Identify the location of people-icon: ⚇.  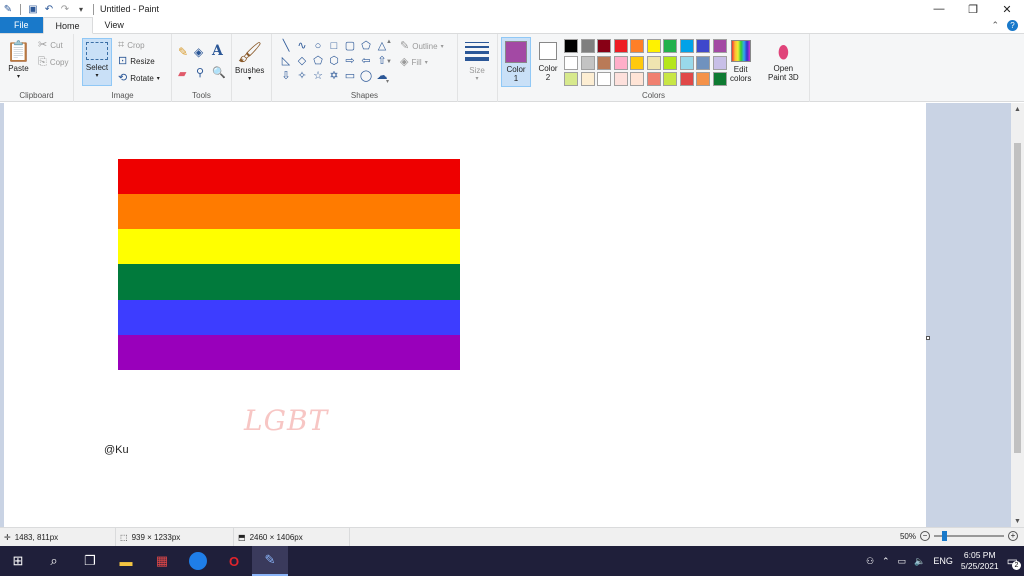
(870, 561).